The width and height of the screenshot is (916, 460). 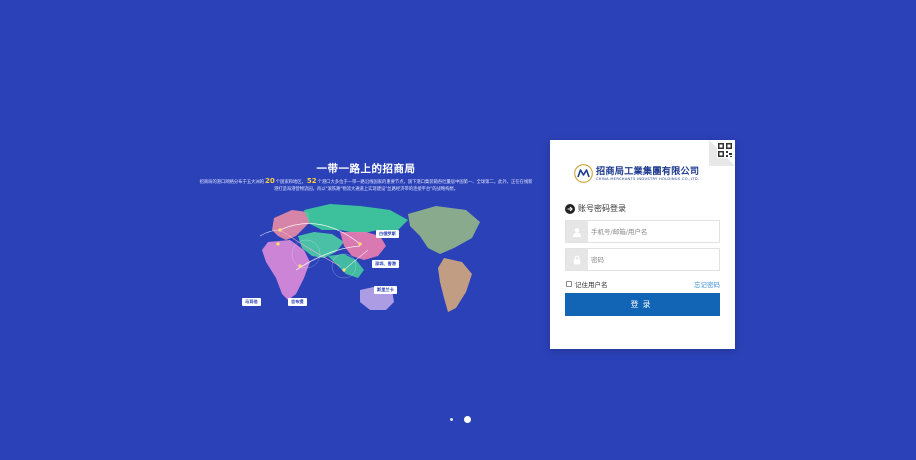 What do you see at coordinates (385, 290) in the screenshot?
I see `map-tag-sri-lanka: 斯里兰卡` at bounding box center [385, 290].